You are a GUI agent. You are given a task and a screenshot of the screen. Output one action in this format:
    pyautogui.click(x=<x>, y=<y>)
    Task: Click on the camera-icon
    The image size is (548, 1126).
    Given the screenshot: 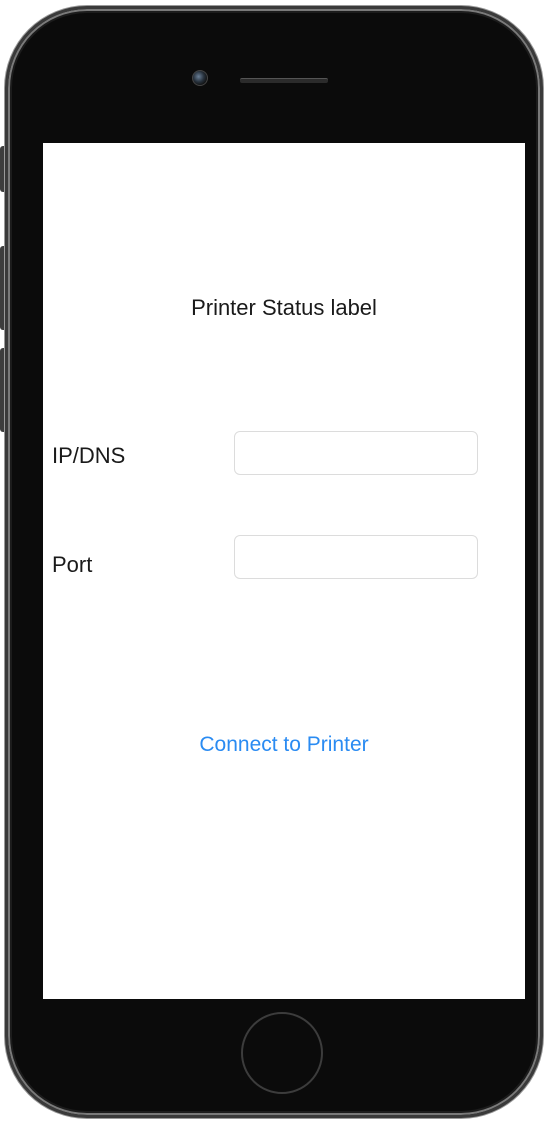 What is the action you would take?
    pyautogui.click(x=200, y=78)
    